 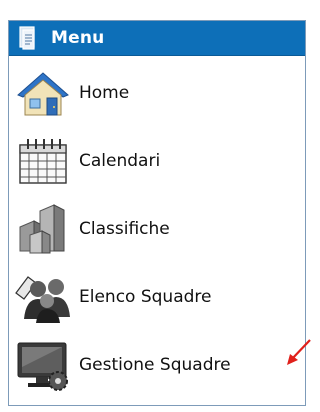 I want to click on menu-item-gestione-squadre: Gestione Squadre, so click(x=154, y=365).